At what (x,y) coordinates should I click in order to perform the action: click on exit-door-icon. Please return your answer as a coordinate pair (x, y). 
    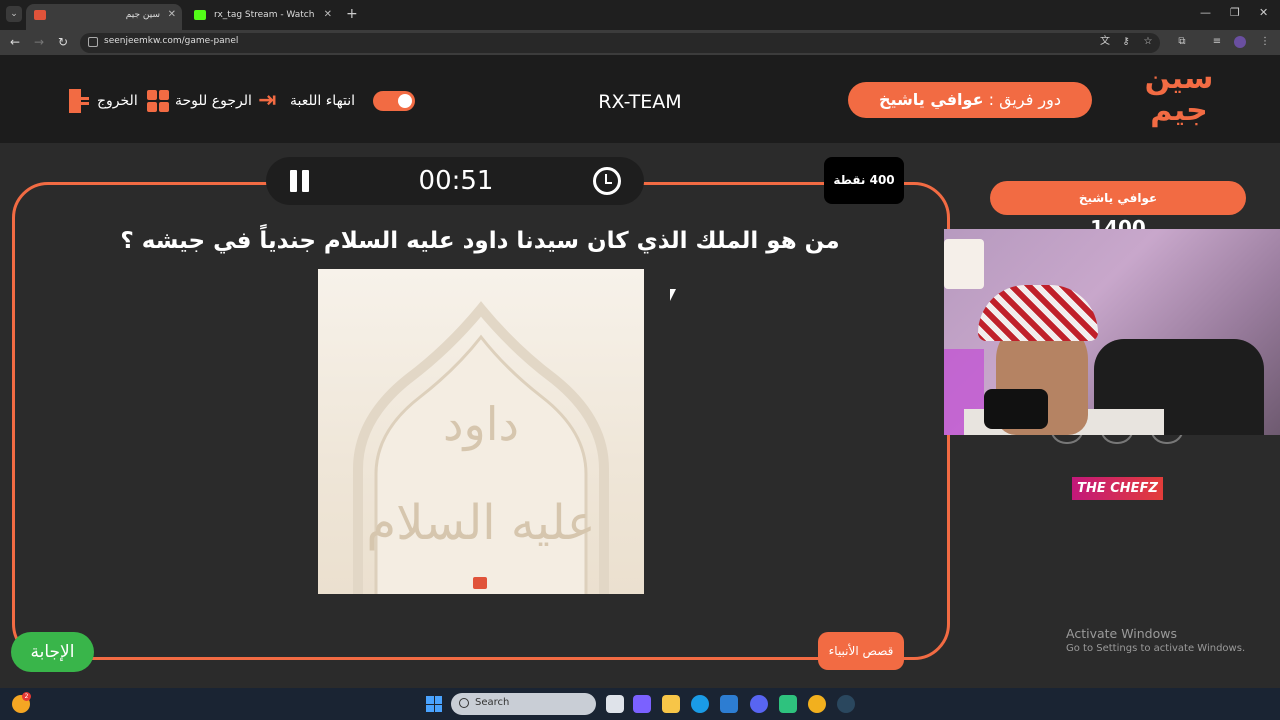
    Looking at the image, I should click on (80, 101).